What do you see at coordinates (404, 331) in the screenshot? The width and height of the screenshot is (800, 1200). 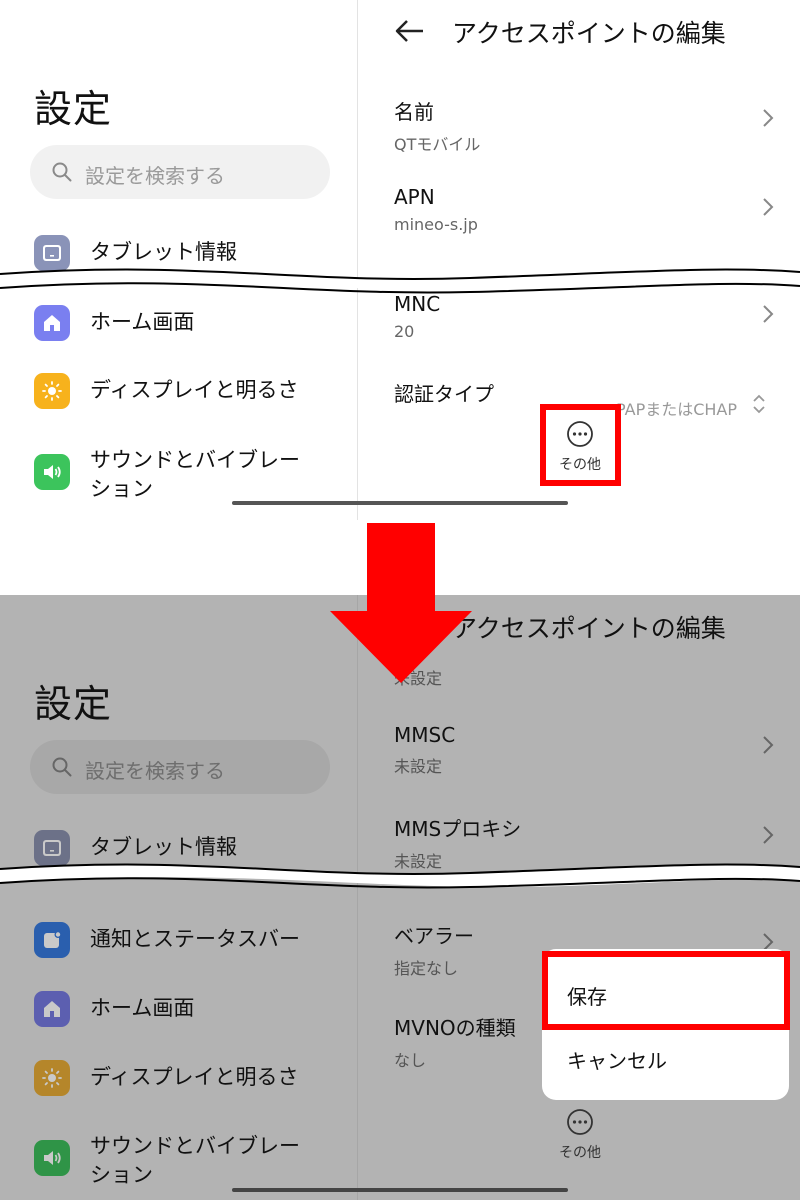 I see `row-value: 20` at bounding box center [404, 331].